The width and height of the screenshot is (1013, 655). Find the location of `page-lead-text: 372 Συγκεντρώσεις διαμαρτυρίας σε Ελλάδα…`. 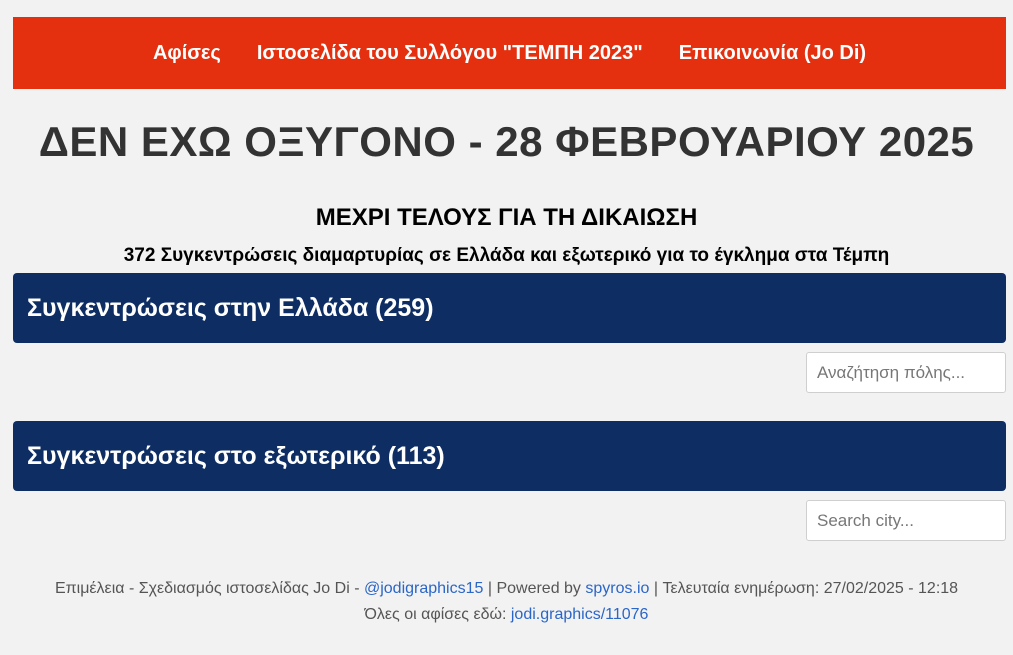

page-lead-text: 372 Συγκεντρώσεις διαμαρτυρίας σε Ελλάδα… is located at coordinates (506, 255).